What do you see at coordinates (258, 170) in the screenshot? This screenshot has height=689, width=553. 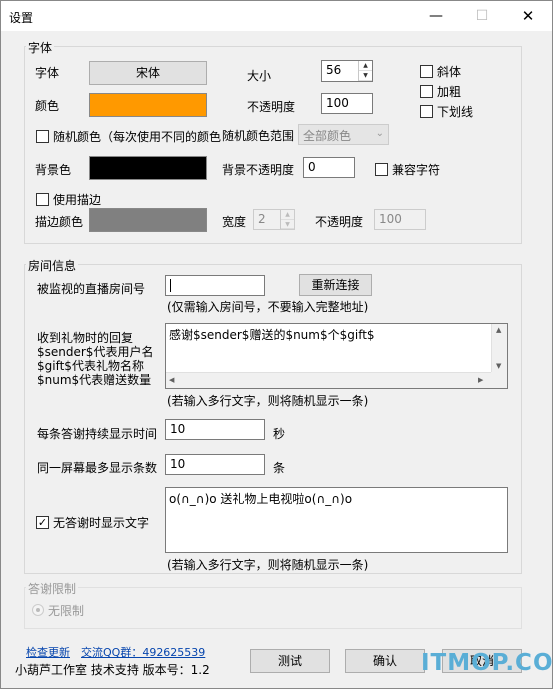 I see `bg-opacity-label: 背景不透明度` at bounding box center [258, 170].